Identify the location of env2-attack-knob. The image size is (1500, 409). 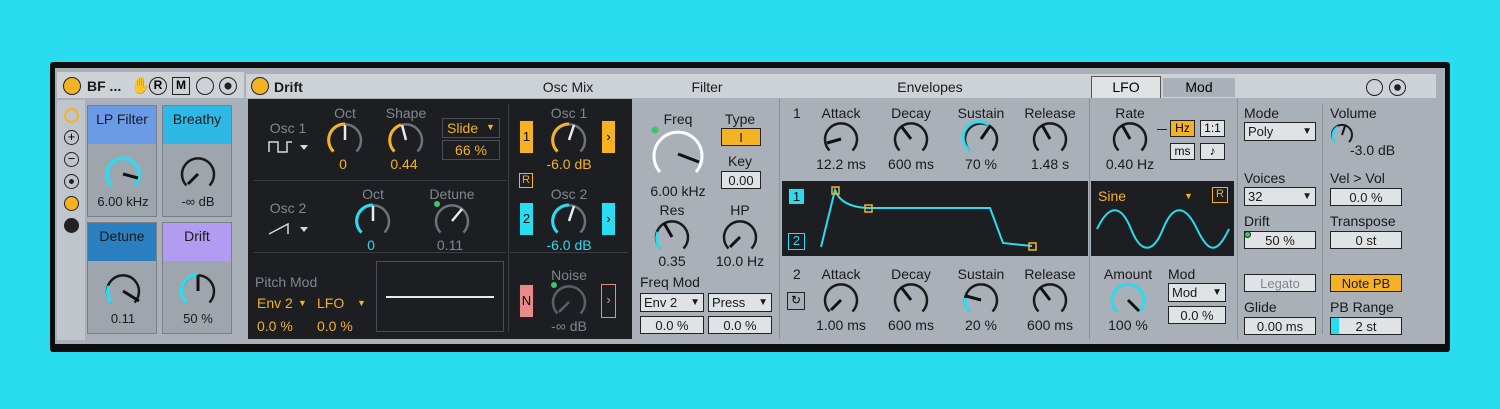
(841, 300).